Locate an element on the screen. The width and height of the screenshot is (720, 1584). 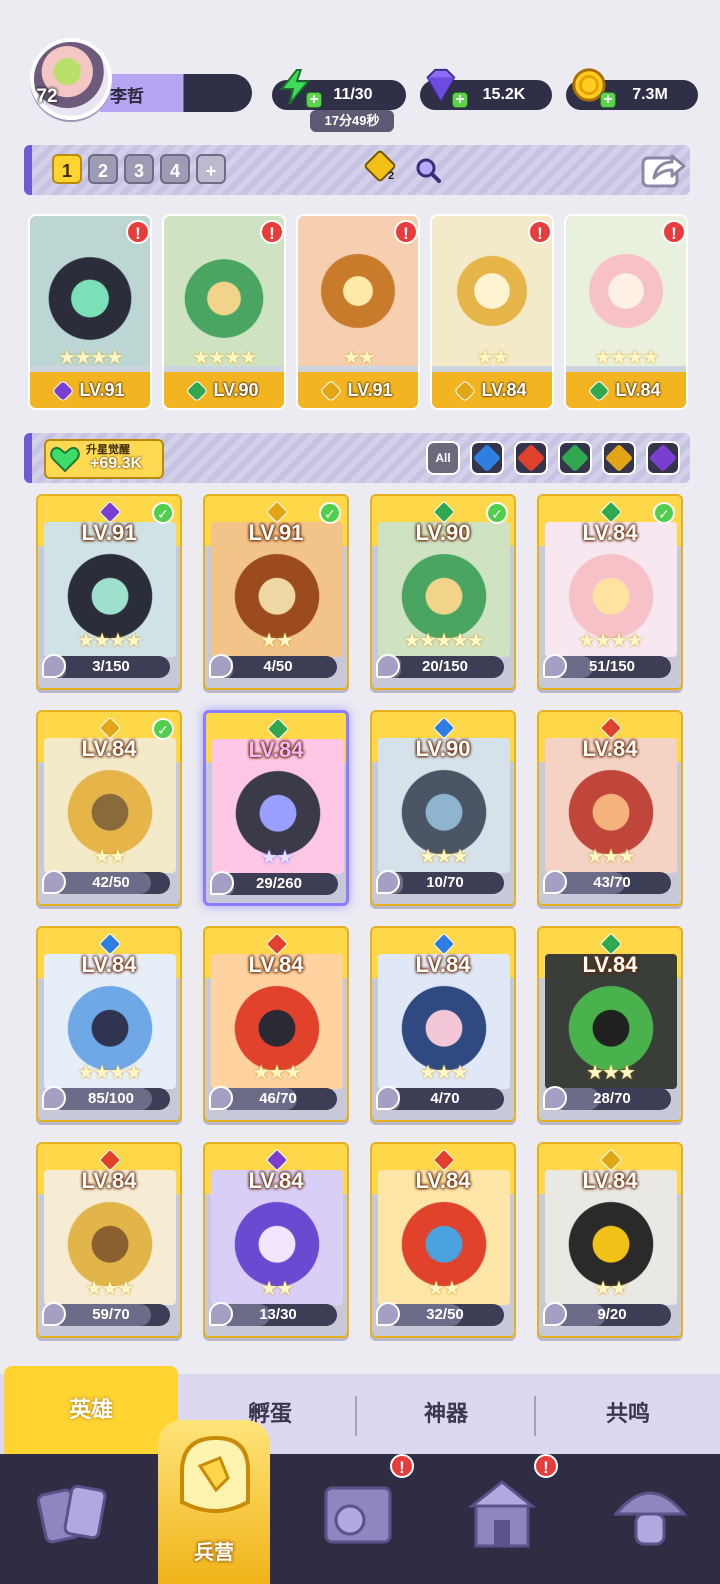
team-level: LV.91 is located at coordinates (90, 390).